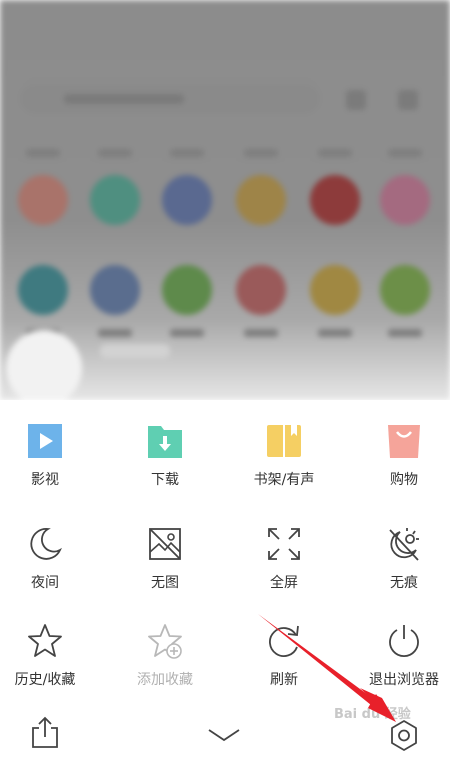 The image size is (450, 760). I want to click on menu-item-label: 下载, so click(165, 480).